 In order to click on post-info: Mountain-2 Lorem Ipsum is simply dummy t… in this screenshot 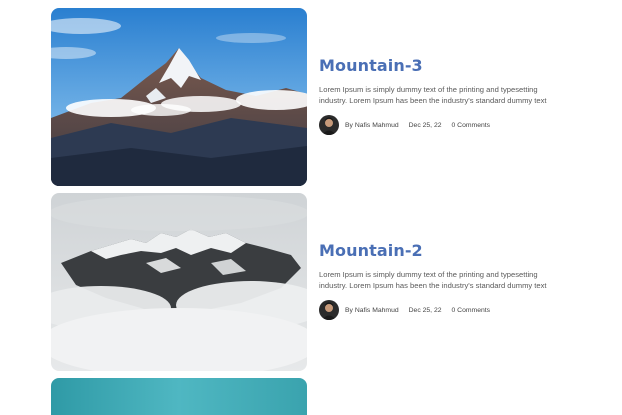, I will do `click(445, 280)`.